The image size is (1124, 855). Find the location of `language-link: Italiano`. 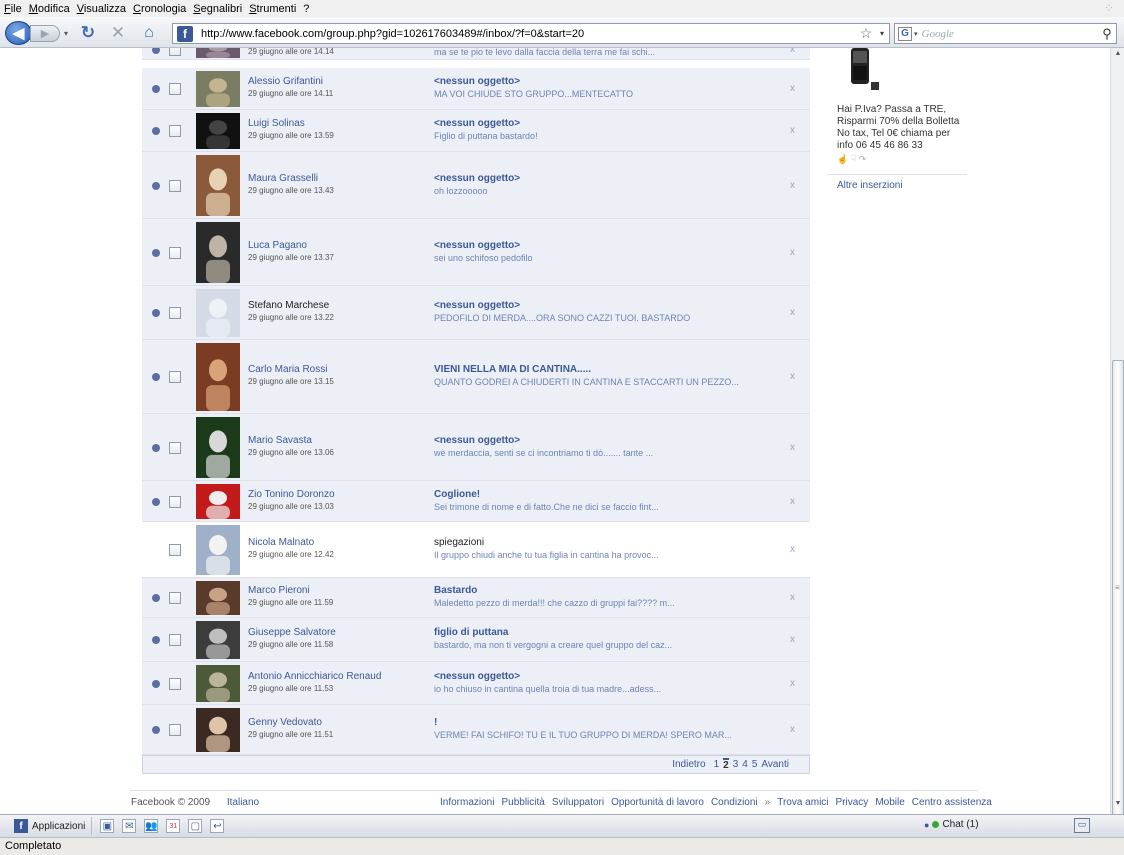

language-link: Italiano is located at coordinates (243, 802).